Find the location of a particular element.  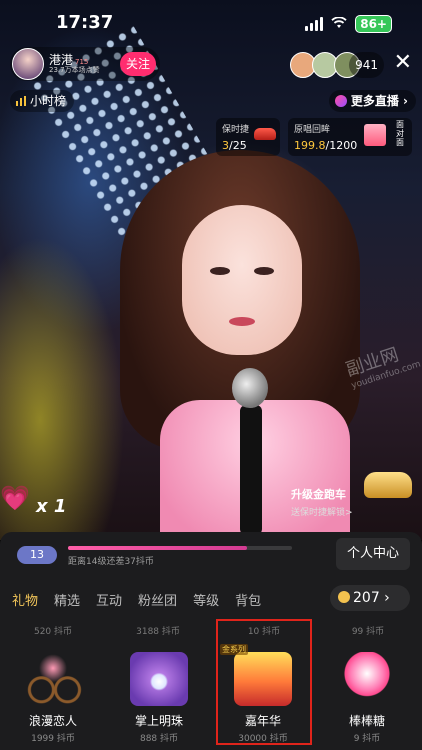

gift-tabs: 礼物 精选 互动 粉丝团 等级 背包 is located at coordinates (136, 599).